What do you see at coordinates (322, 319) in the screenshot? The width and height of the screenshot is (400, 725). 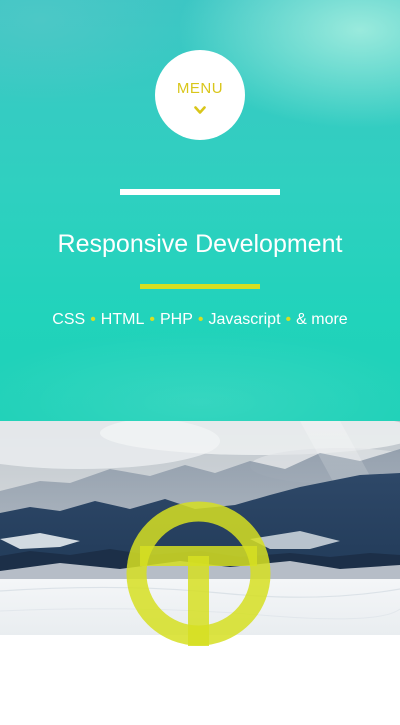 I see `skill-item: & more` at bounding box center [322, 319].